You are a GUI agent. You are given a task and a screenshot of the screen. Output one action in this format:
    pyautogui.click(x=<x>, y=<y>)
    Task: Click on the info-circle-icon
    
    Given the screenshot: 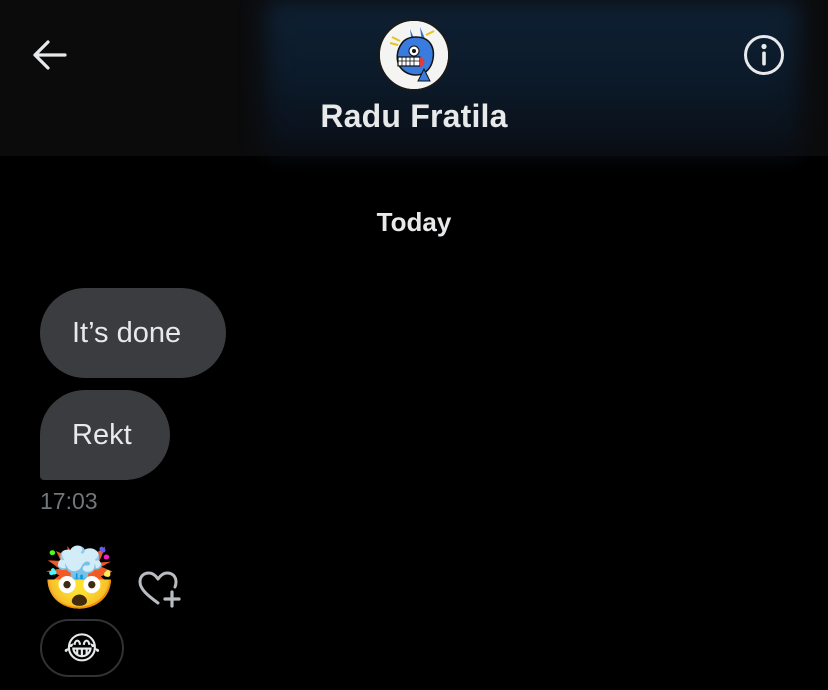 What is the action you would take?
    pyautogui.click(x=764, y=55)
    